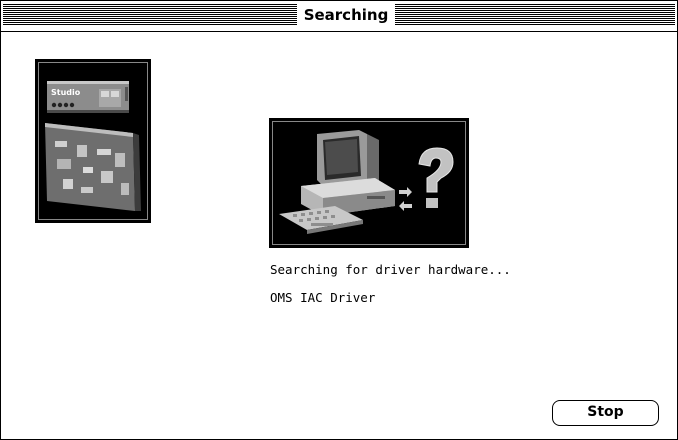 This screenshot has width=678, height=440. Describe the element at coordinates (323, 297) in the screenshot. I see `status-driver-name: OMS IAC Driver` at that location.